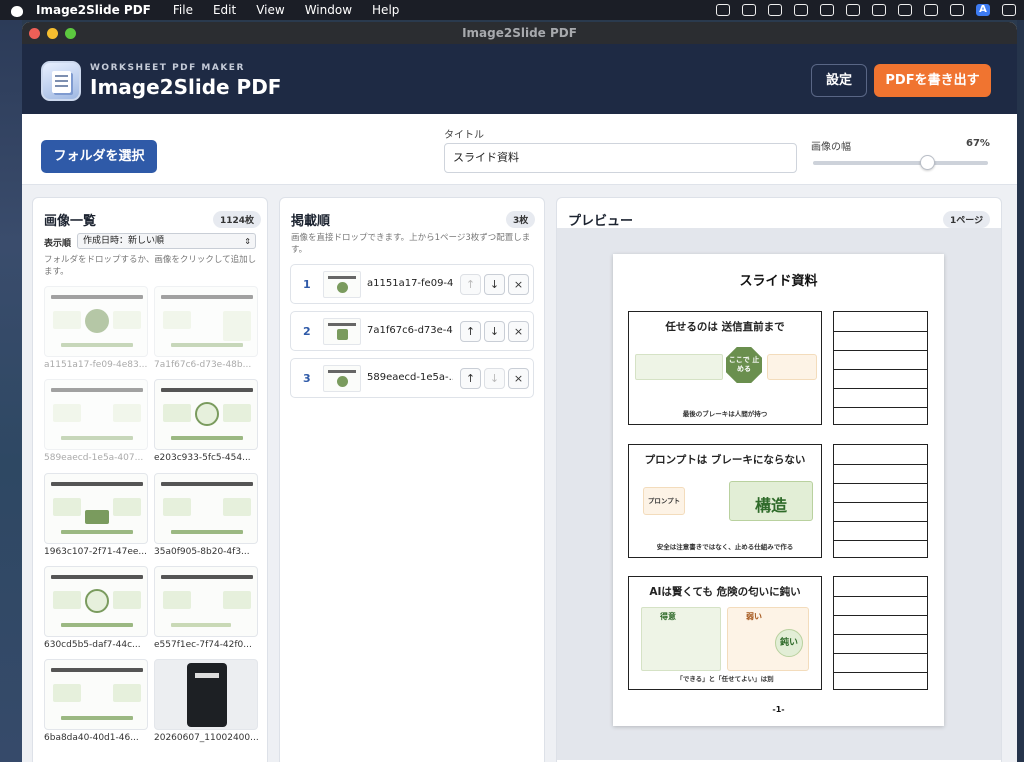  Describe the element at coordinates (224, 10) in the screenshot. I see `menu-edit: Edit` at that location.